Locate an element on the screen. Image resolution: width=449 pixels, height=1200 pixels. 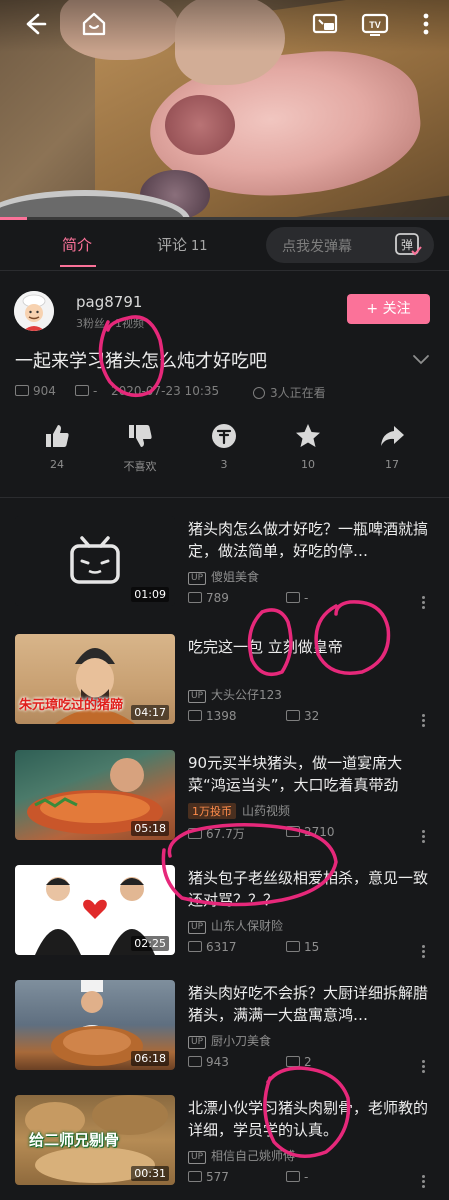
danmaku-toggle-icon: 弹 is located at coordinates (408, 245).